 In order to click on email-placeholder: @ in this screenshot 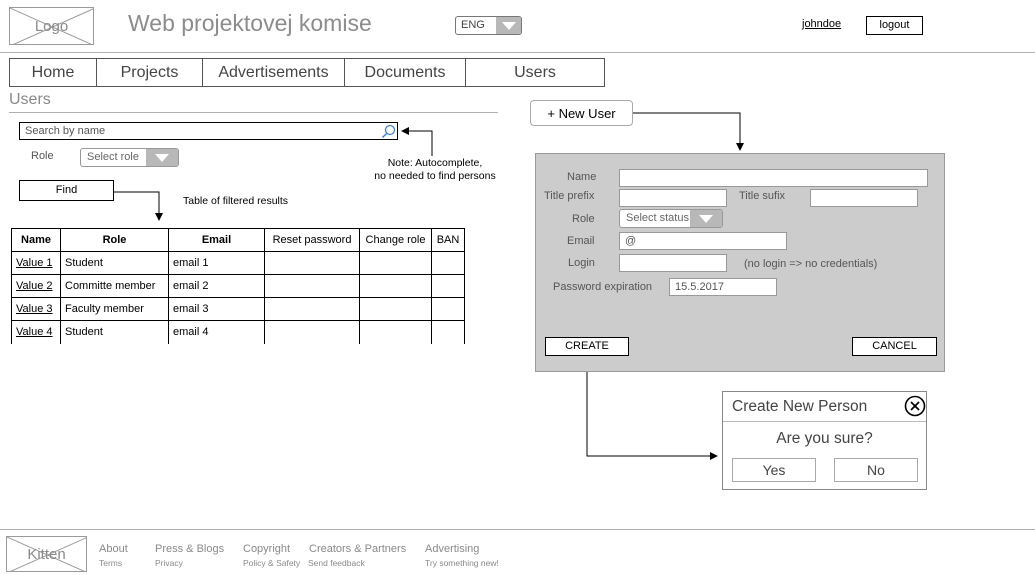, I will do `click(631, 241)`.